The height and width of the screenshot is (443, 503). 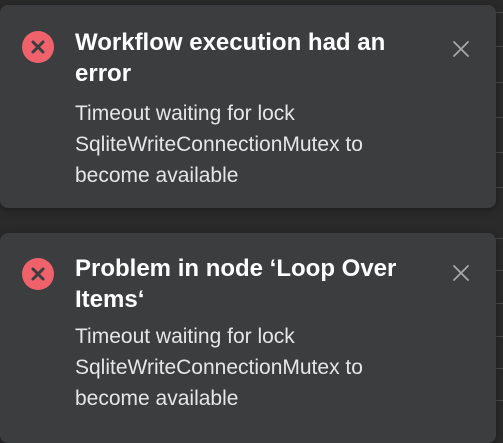 I want to click on notification-title: Problem in node ‘Loop Over Items‘, so click(x=236, y=284).